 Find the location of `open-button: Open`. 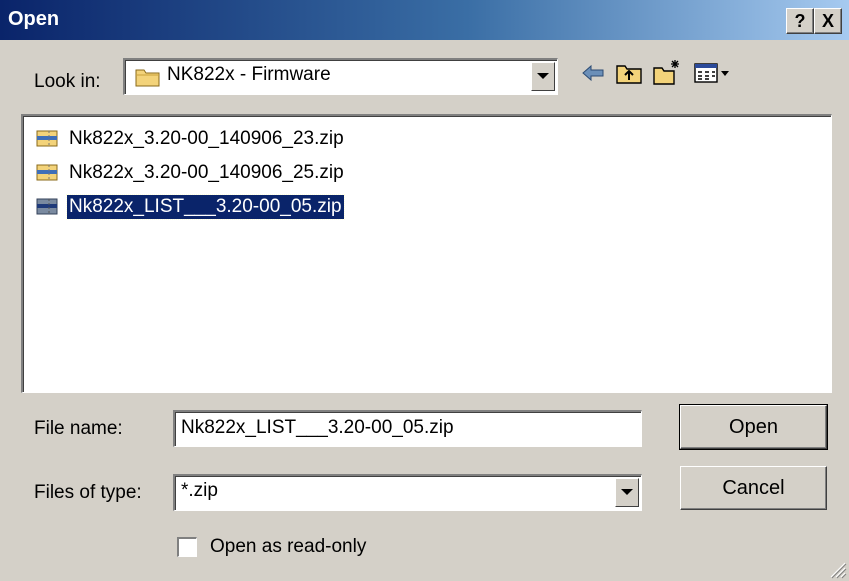

open-button: Open is located at coordinates (753, 427).